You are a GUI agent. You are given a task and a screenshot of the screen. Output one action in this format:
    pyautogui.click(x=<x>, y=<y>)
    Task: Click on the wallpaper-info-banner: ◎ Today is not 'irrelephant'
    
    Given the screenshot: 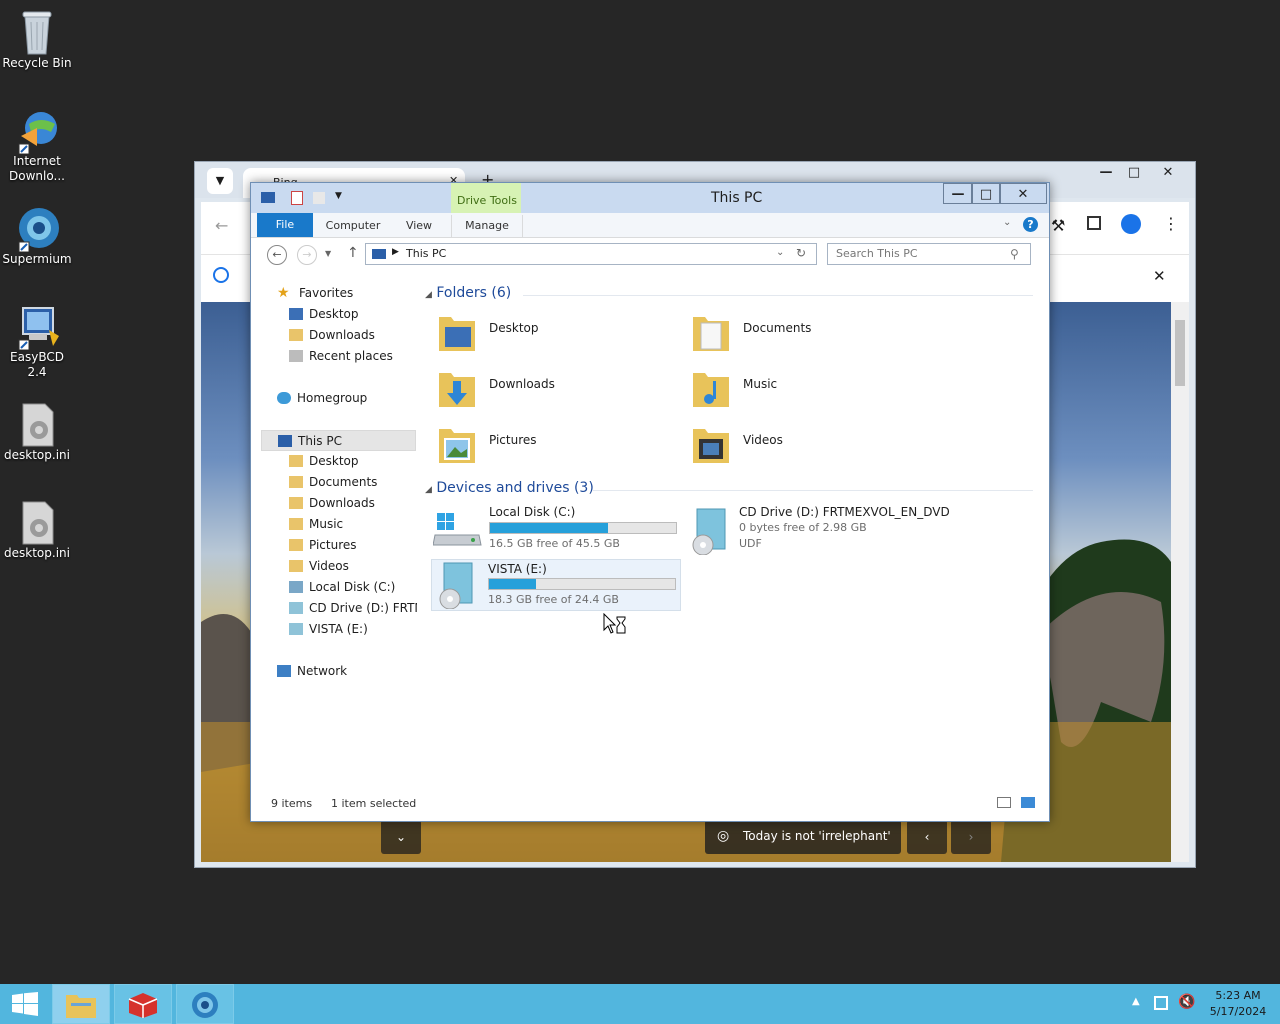 What is the action you would take?
    pyautogui.click(x=803, y=837)
    